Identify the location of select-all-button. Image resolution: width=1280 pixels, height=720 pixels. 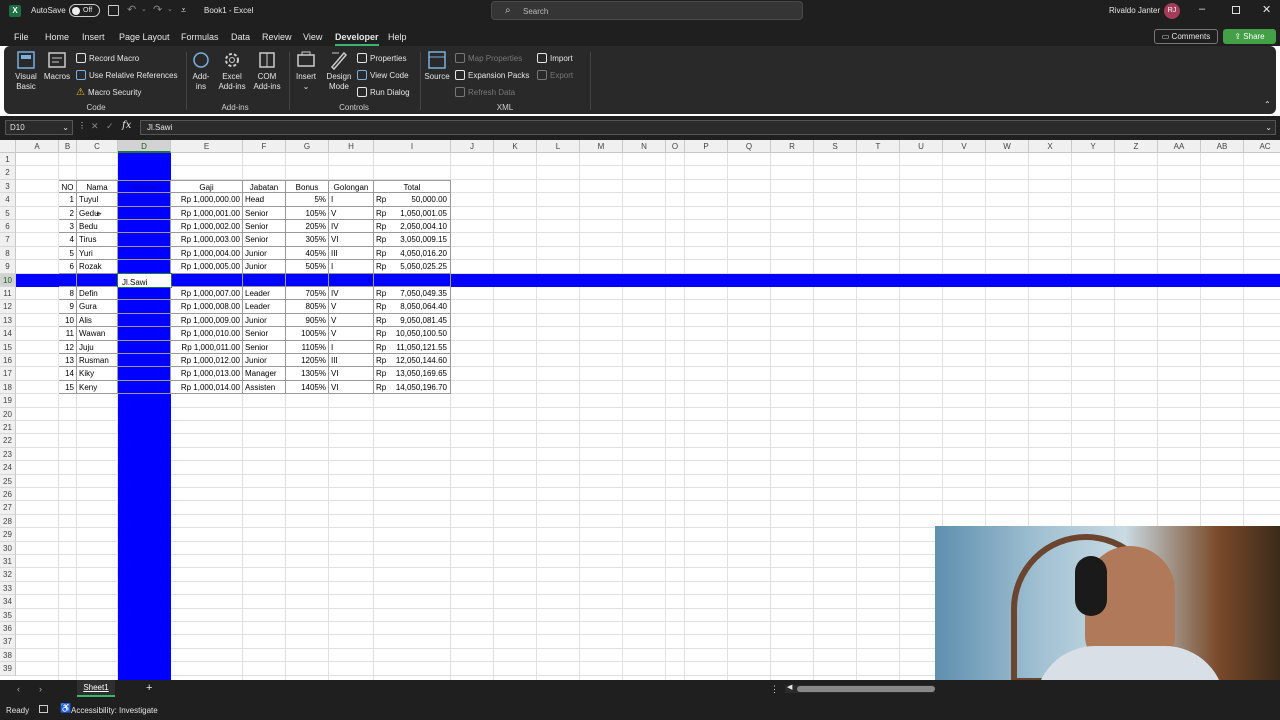
(8, 146).